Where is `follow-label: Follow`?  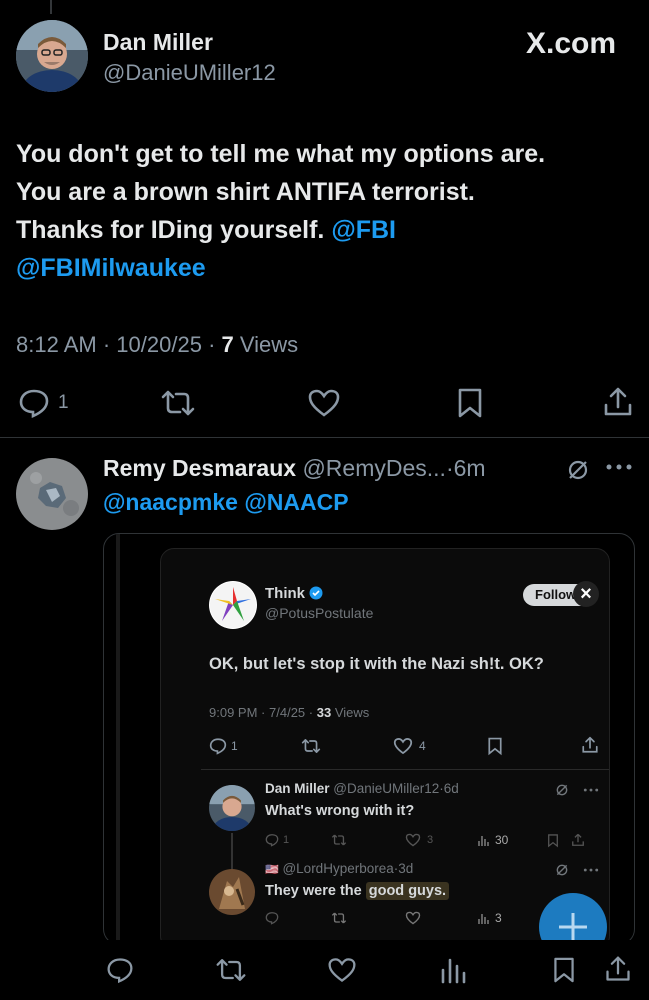 follow-label: Follow is located at coordinates (556, 594).